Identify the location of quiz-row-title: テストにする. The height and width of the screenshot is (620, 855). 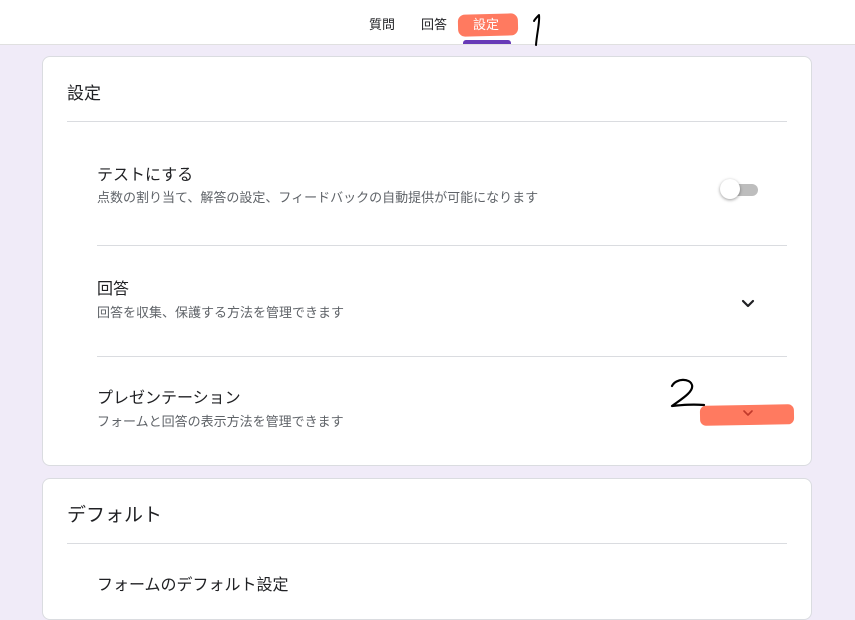
(145, 174).